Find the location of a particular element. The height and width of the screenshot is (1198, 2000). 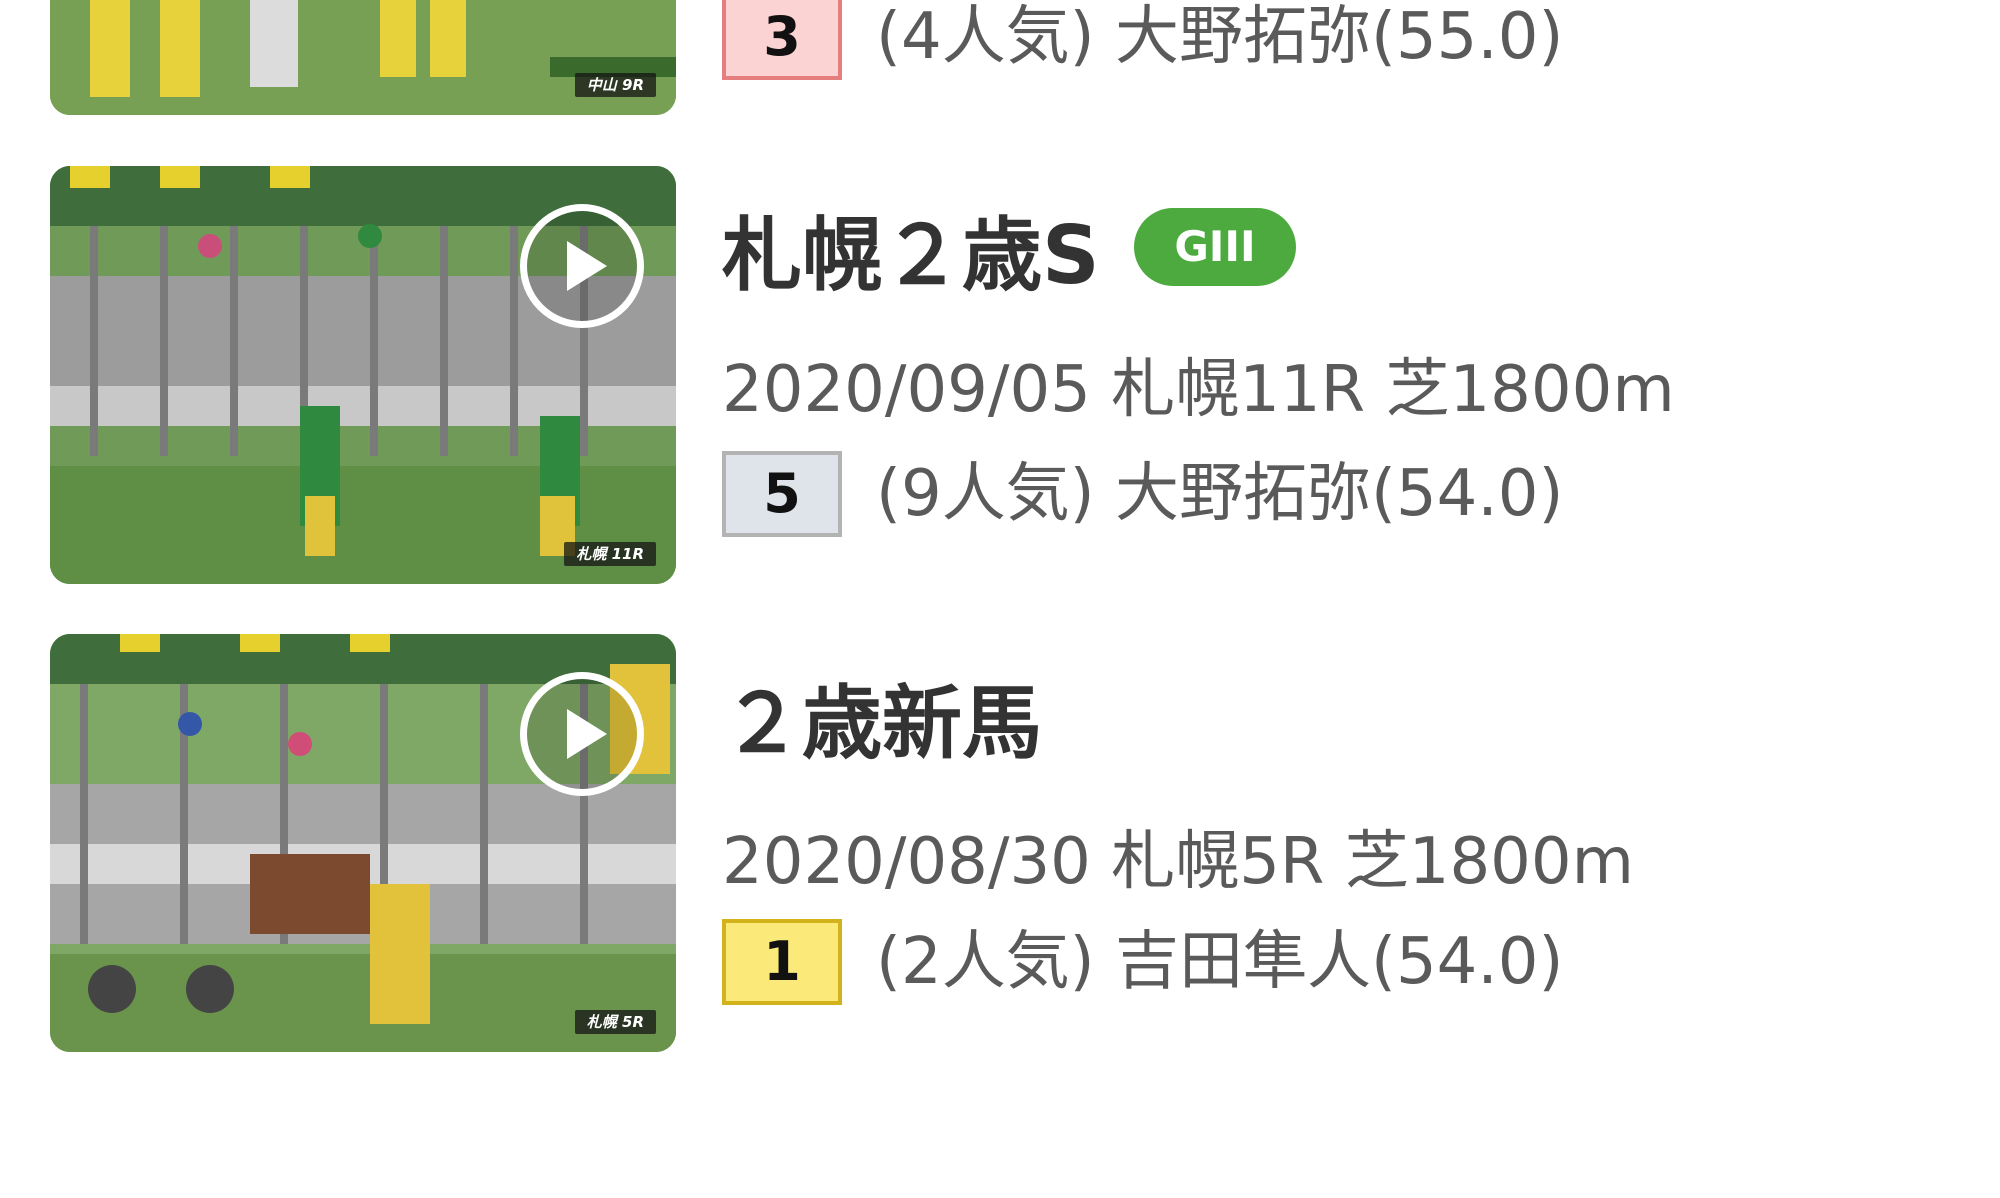

race-meta: 2020/09/05 札幌11R 芝1800m is located at coordinates (1198, 390).